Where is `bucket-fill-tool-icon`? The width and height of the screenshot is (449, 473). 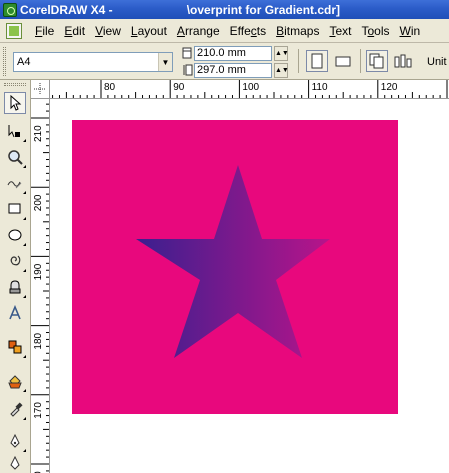
bucket-fill-tool-icon is located at coordinates (15, 382).